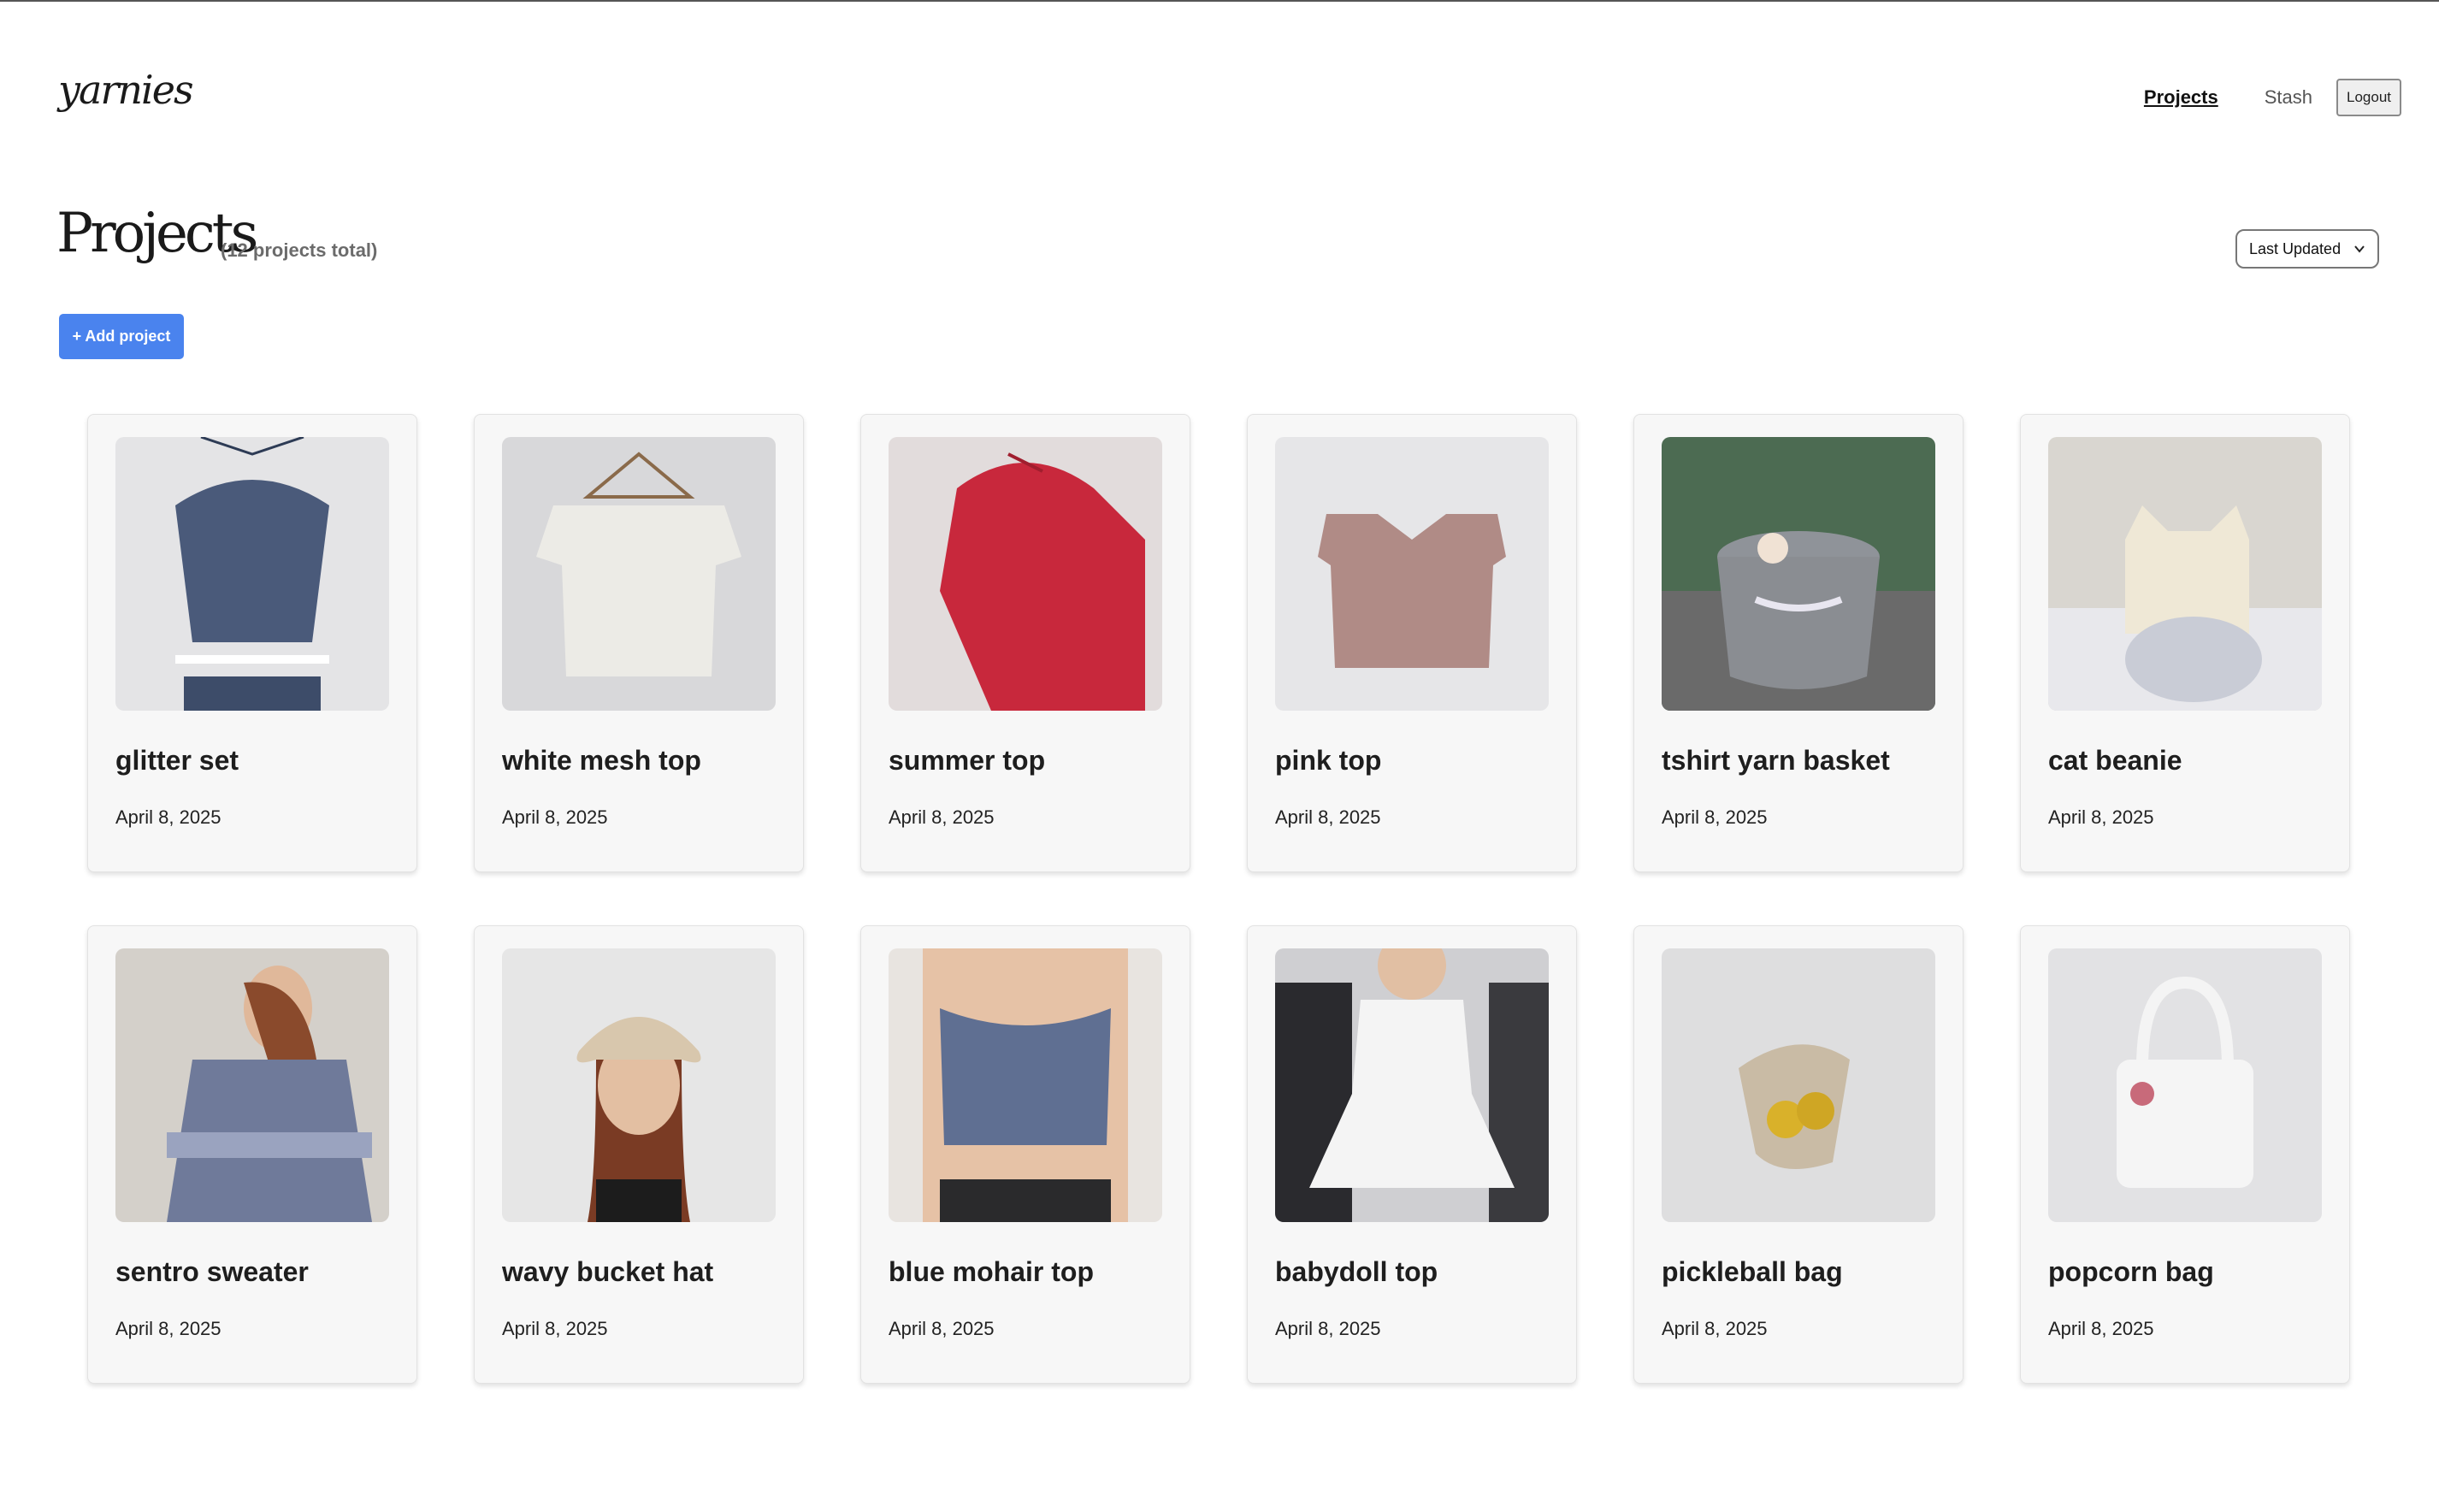 This screenshot has height=1512, width=2439. Describe the element at coordinates (212, 1271) in the screenshot. I see `project-title: sentro sweater` at that location.